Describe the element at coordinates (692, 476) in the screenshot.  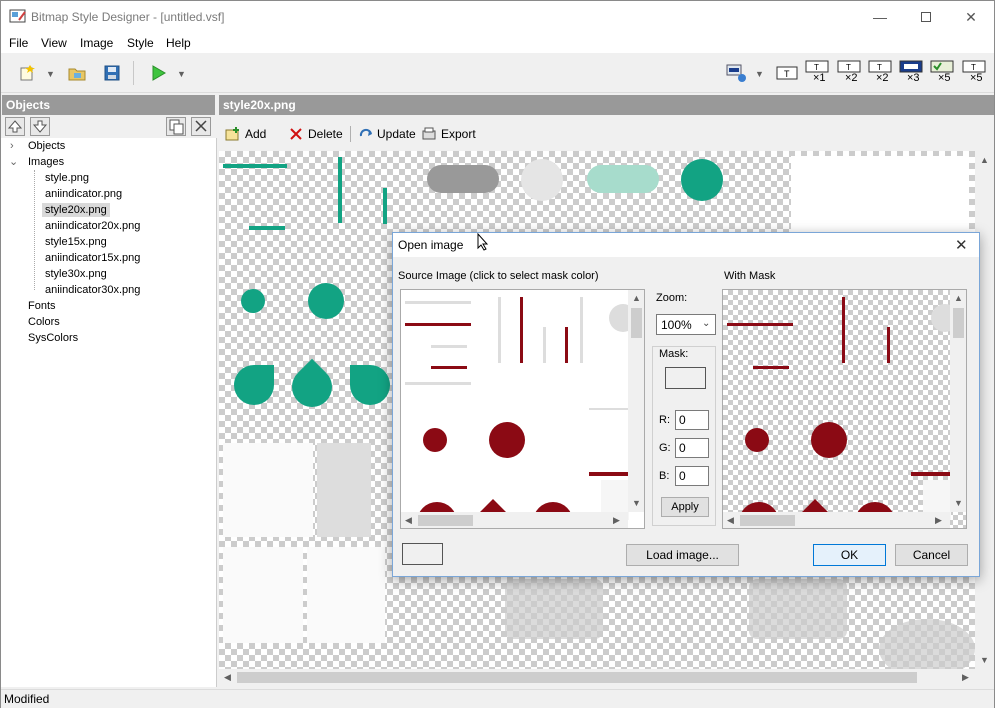
I see `b-input: 0` at that location.